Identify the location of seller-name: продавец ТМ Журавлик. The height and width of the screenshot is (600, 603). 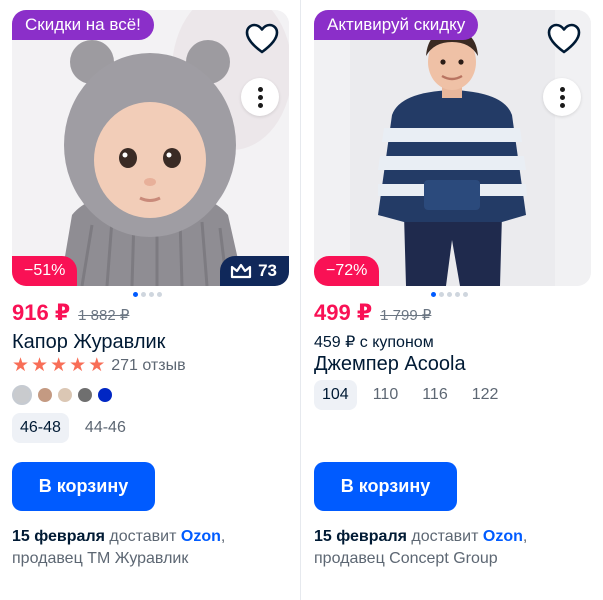
(100, 558).